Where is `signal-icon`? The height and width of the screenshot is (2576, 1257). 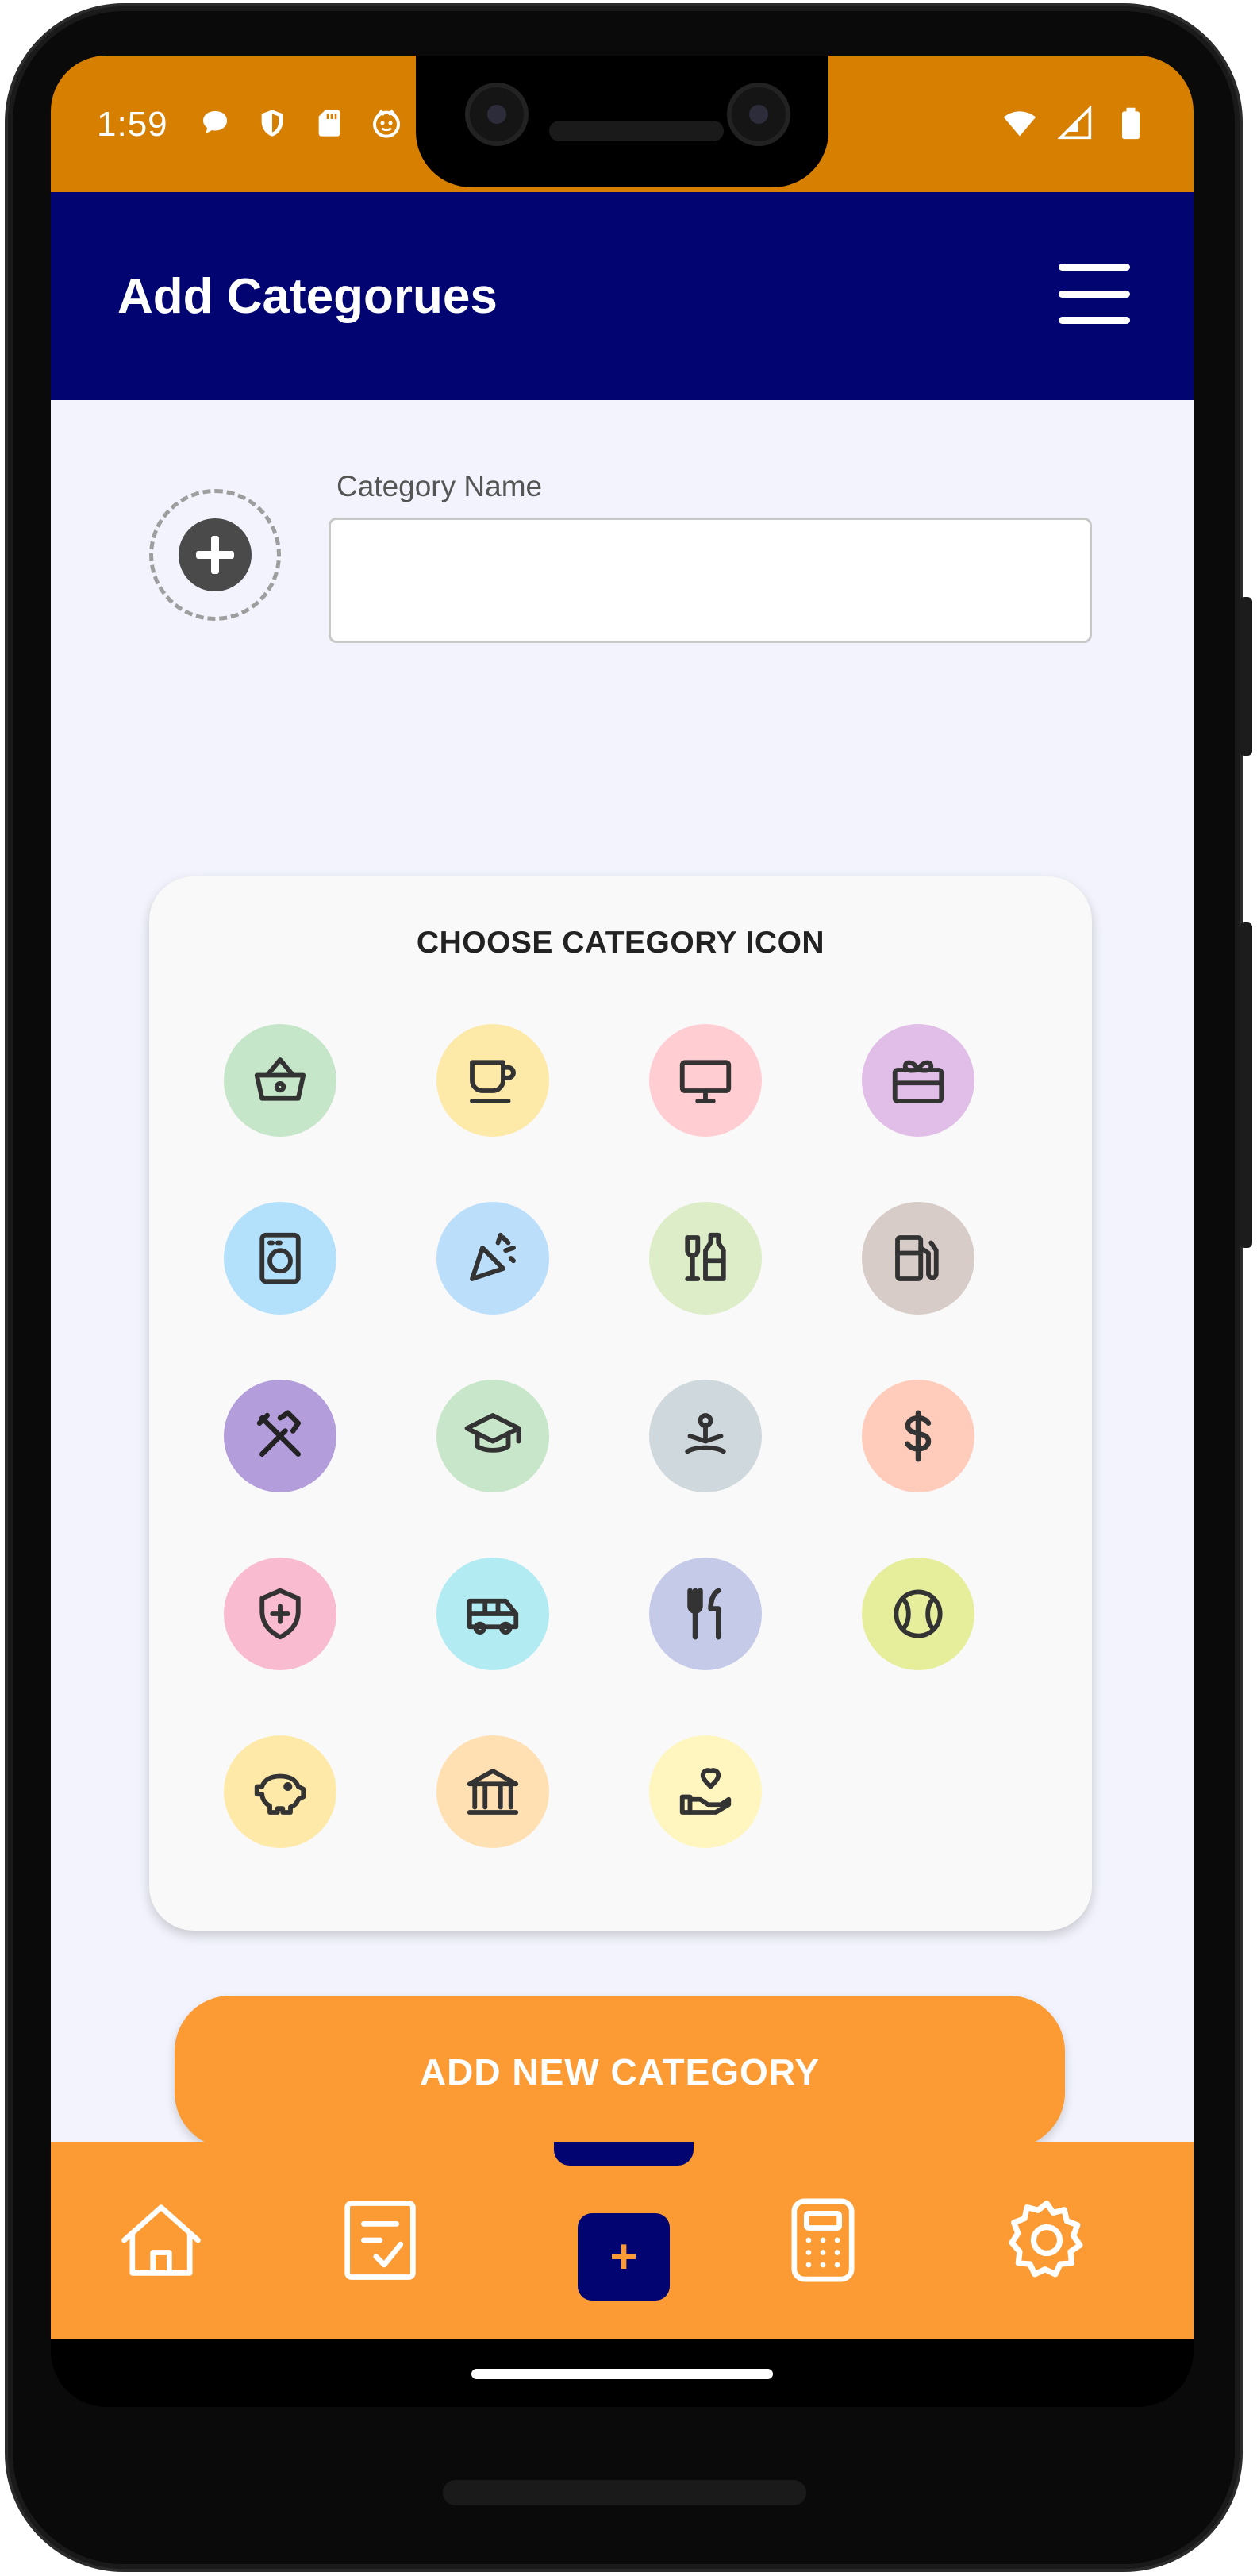
signal-icon is located at coordinates (1075, 123).